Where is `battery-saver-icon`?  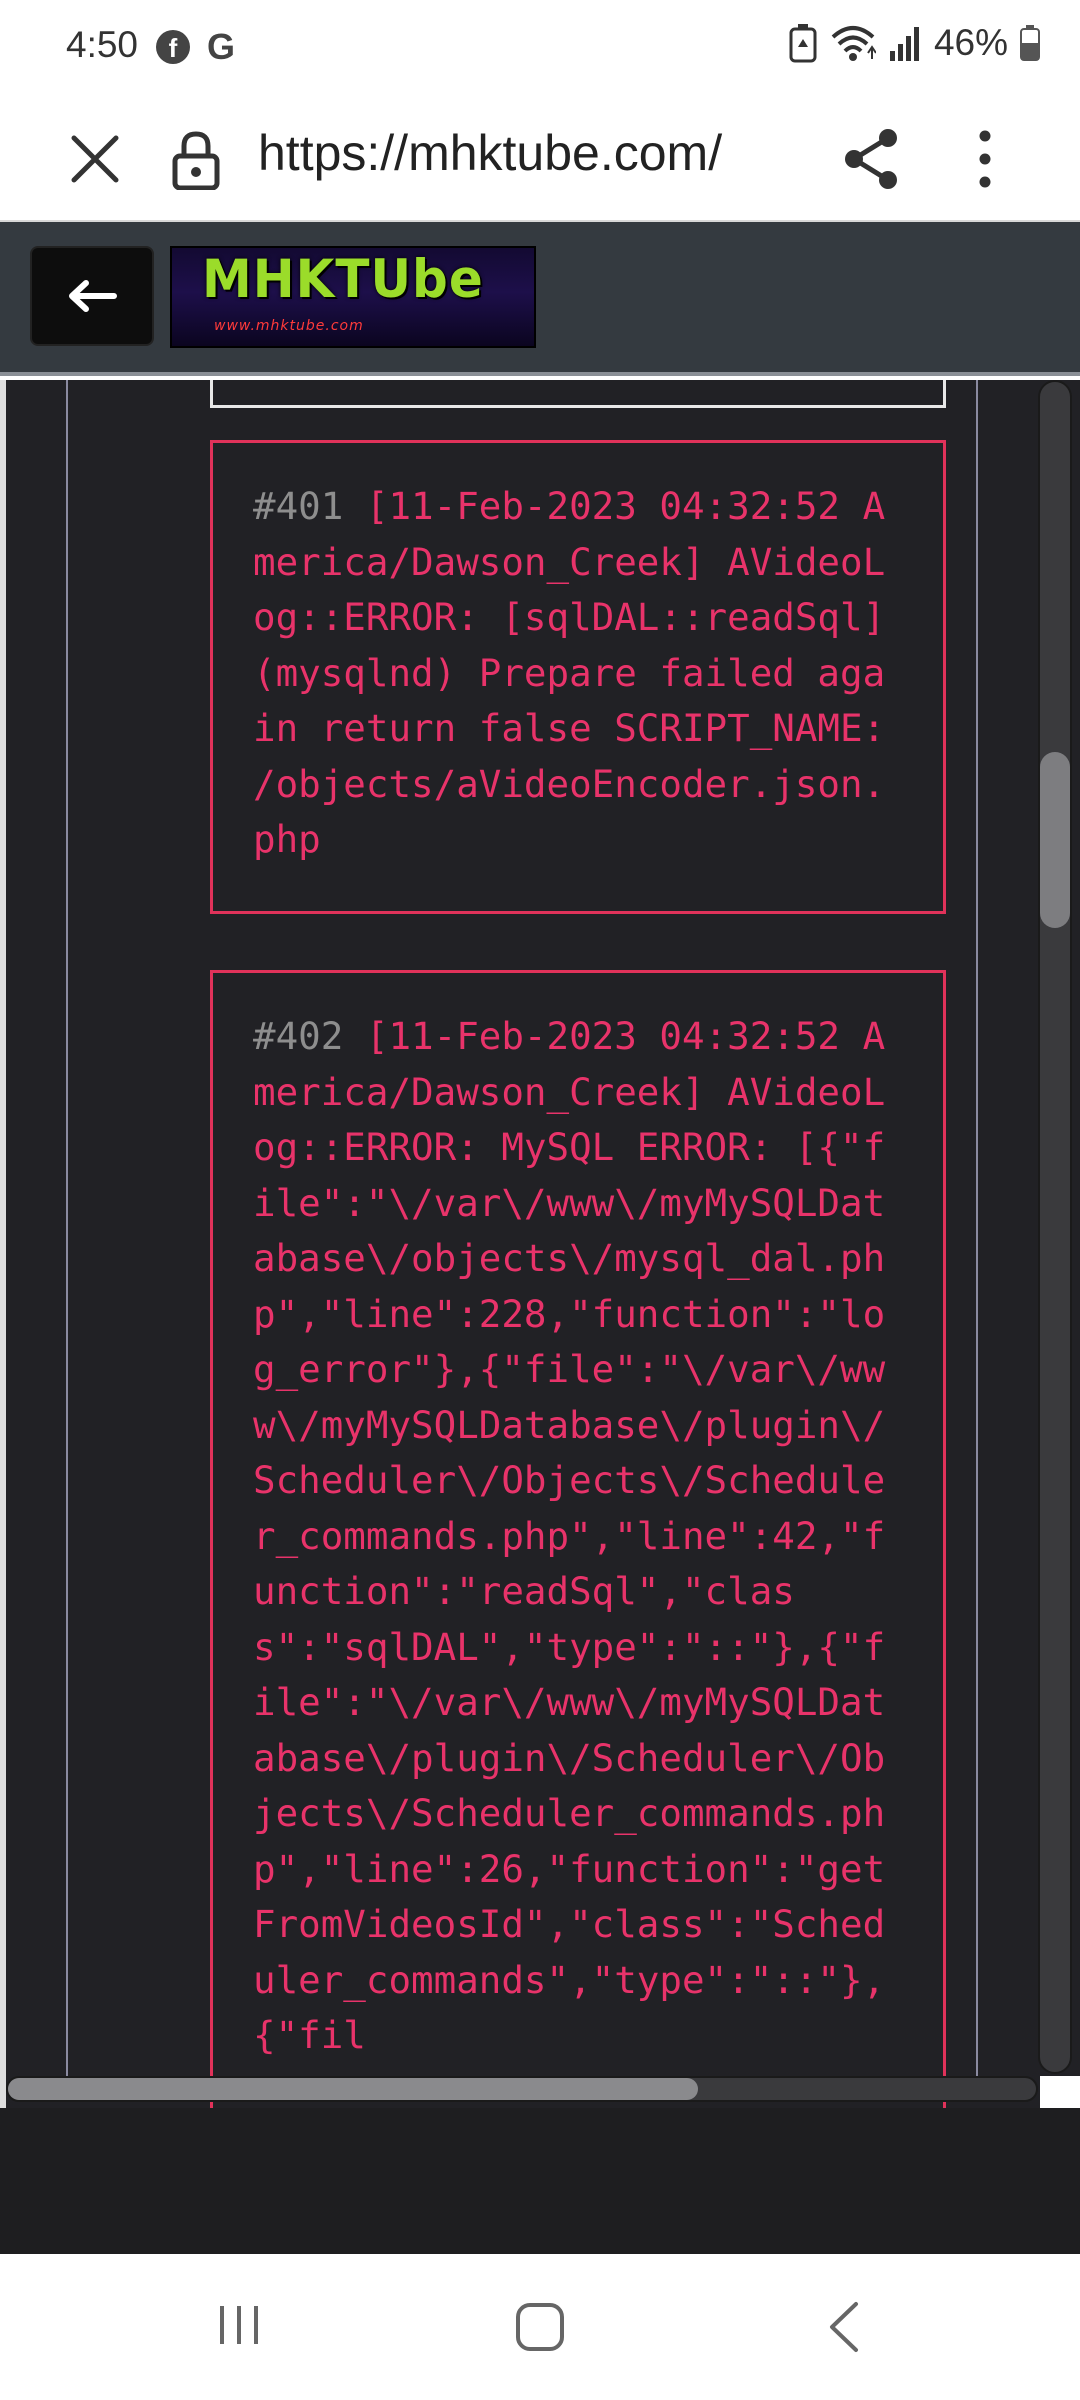 battery-saver-icon is located at coordinates (803, 43).